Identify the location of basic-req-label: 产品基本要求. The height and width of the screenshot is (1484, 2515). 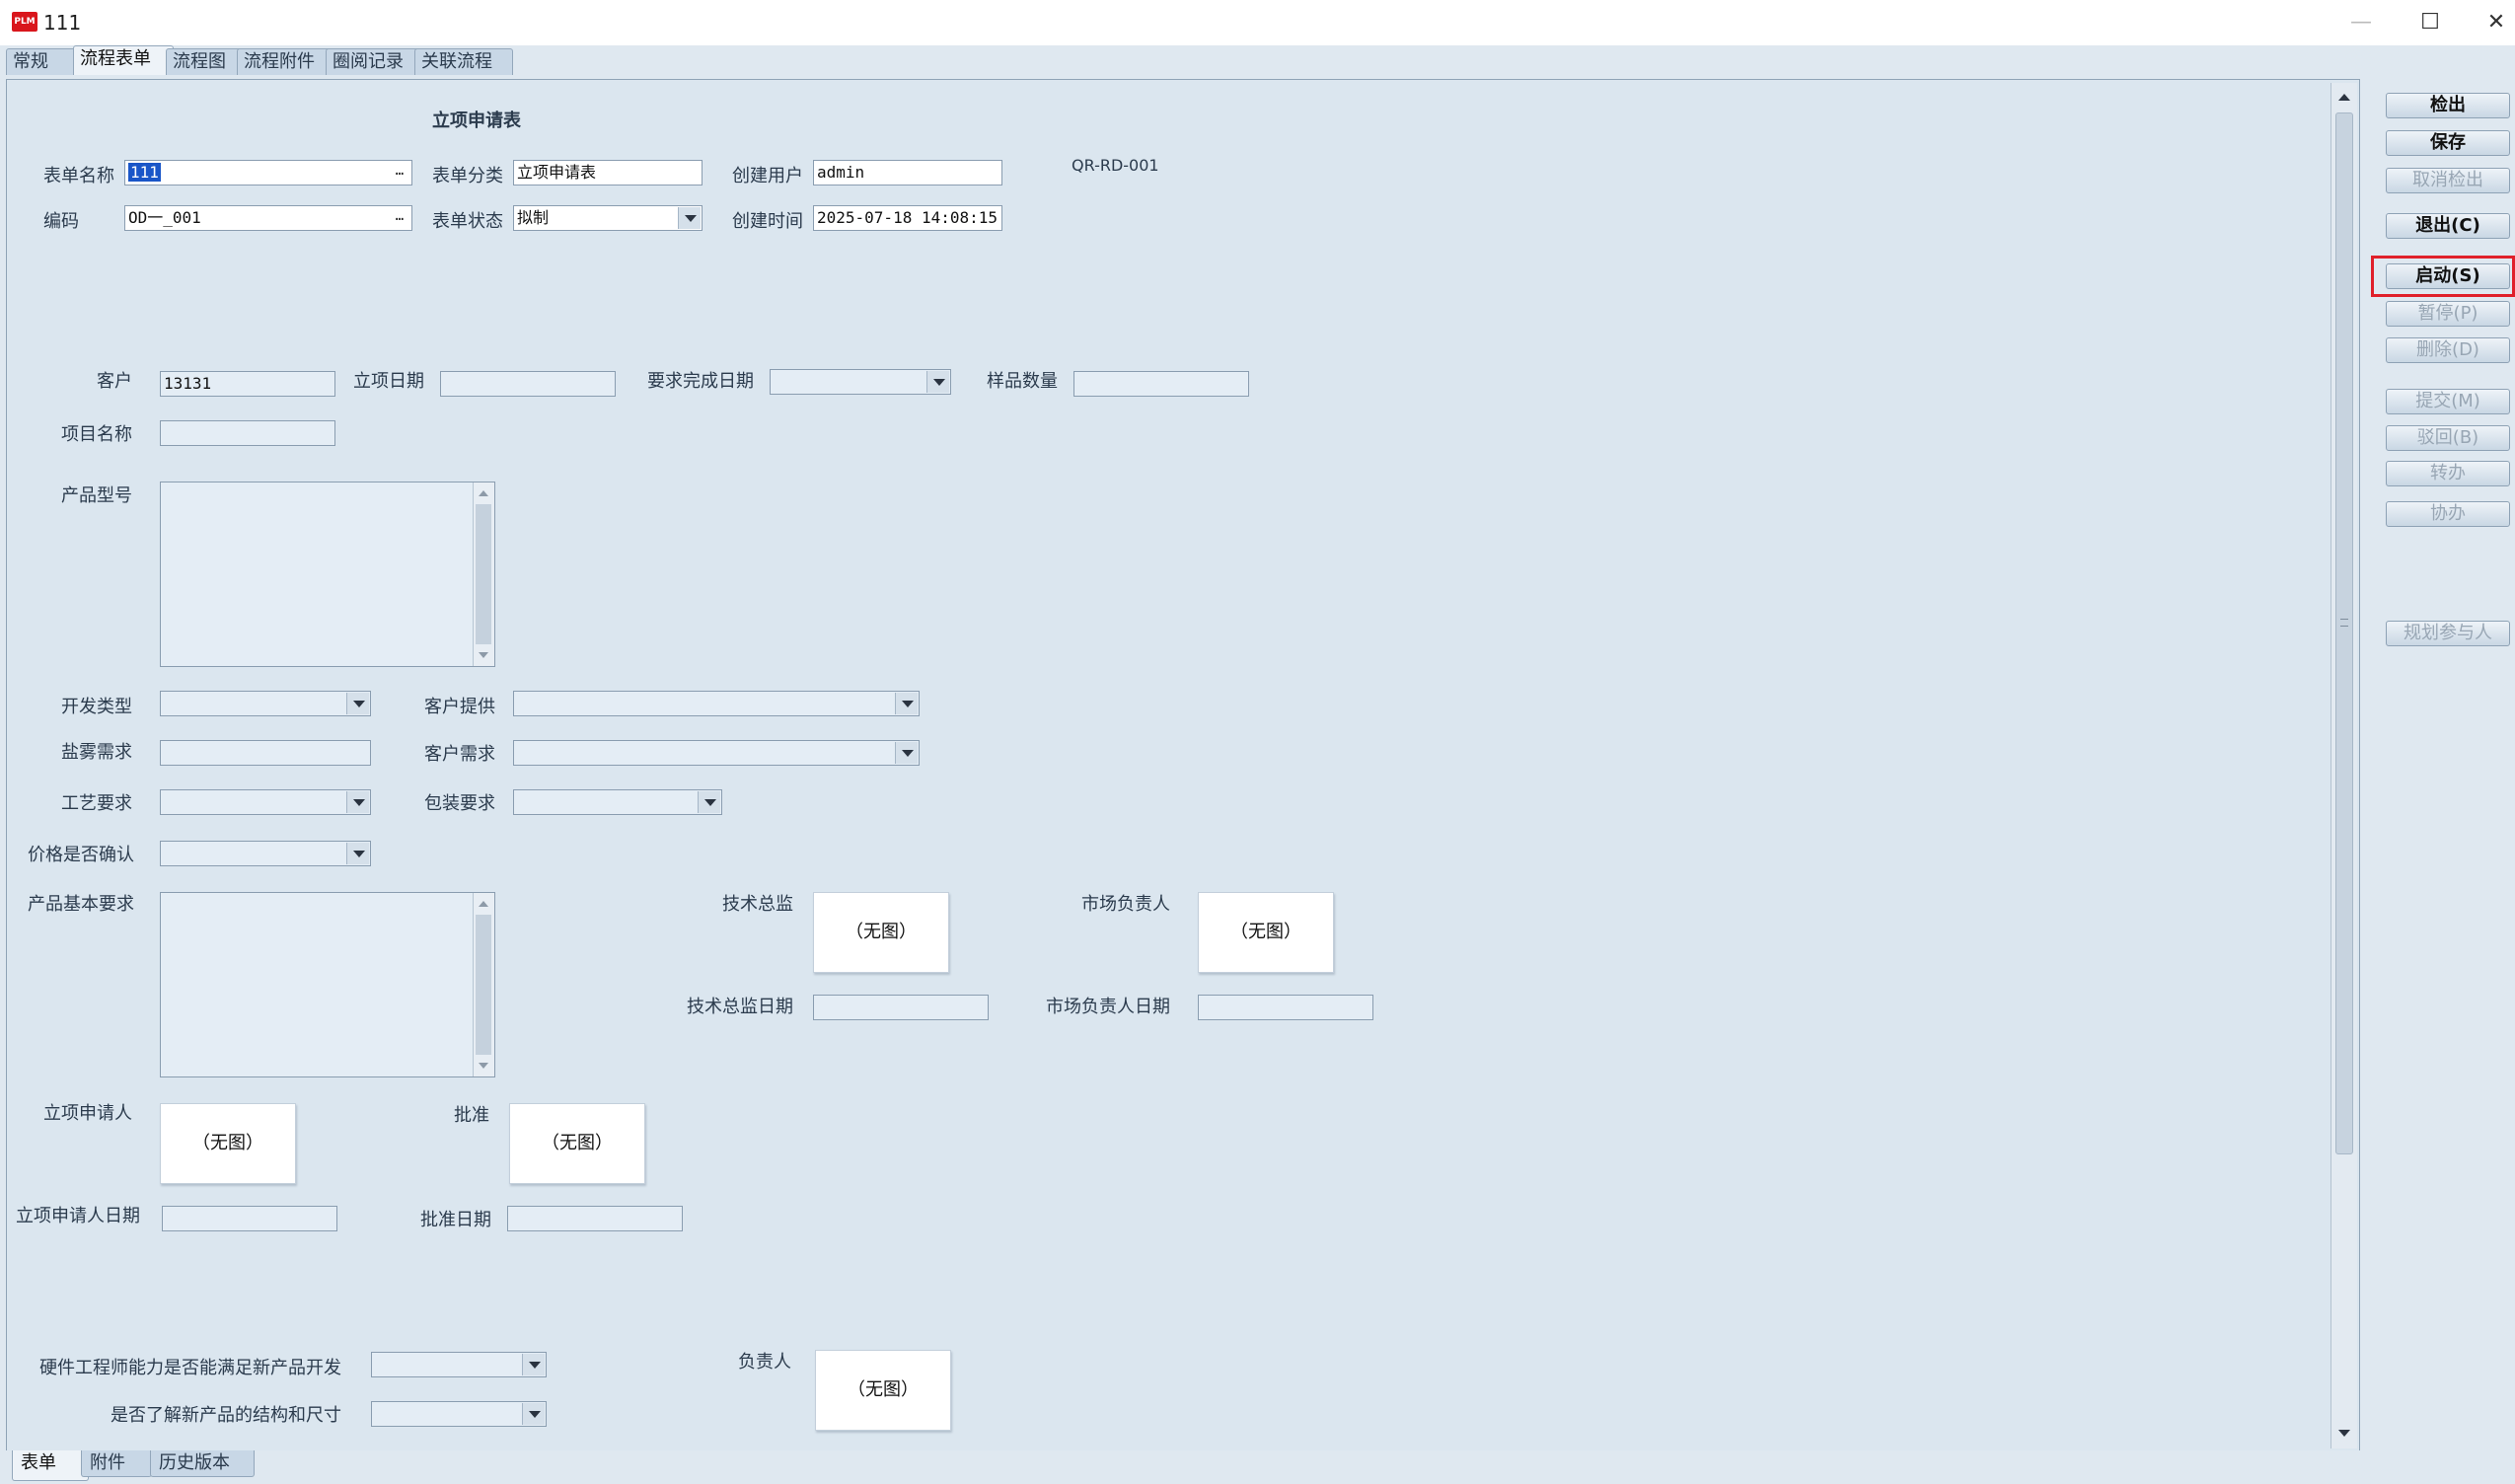
(81, 904).